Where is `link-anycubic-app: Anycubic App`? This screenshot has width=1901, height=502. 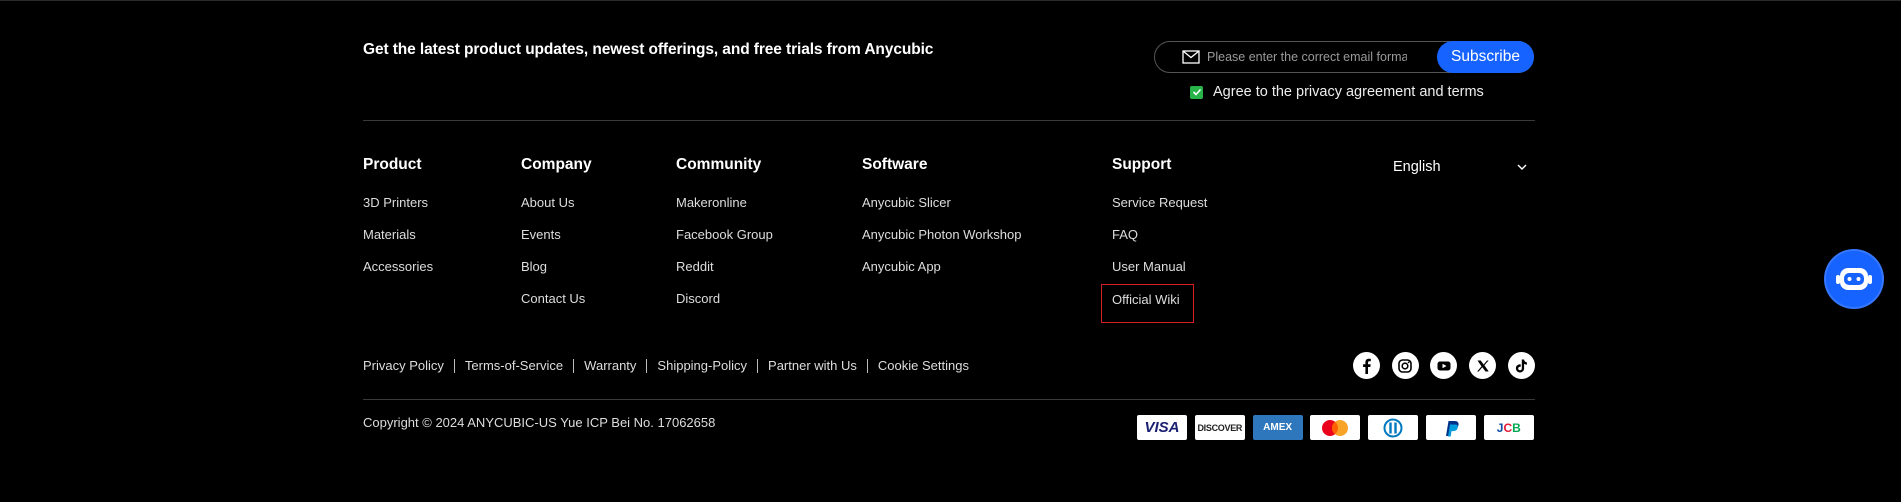
link-anycubic-app: Anycubic App is located at coordinates (941, 267).